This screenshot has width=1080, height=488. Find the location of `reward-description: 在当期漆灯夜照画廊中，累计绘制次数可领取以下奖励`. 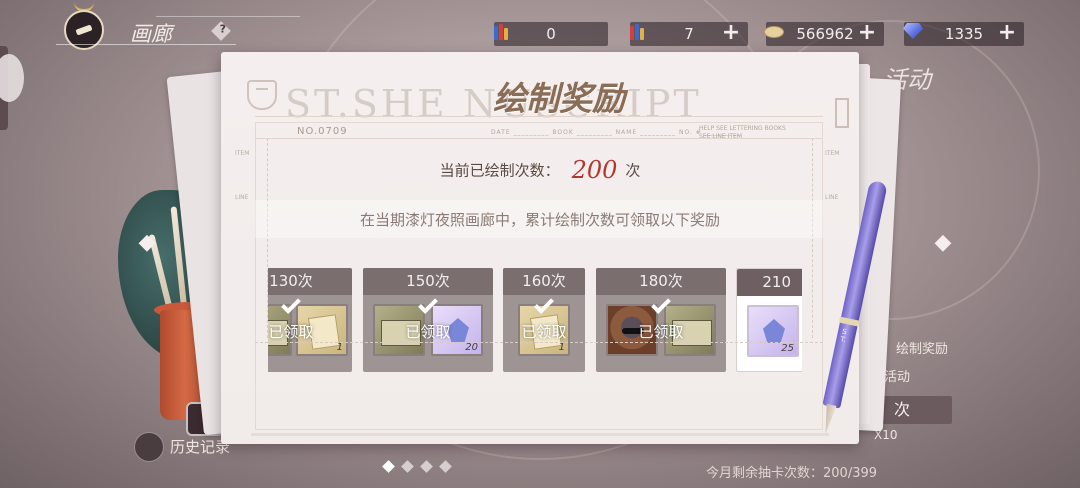

reward-description: 在当期漆灯夜照画廊中，累计绘制次数可领取以下奖励 is located at coordinates (539, 220).